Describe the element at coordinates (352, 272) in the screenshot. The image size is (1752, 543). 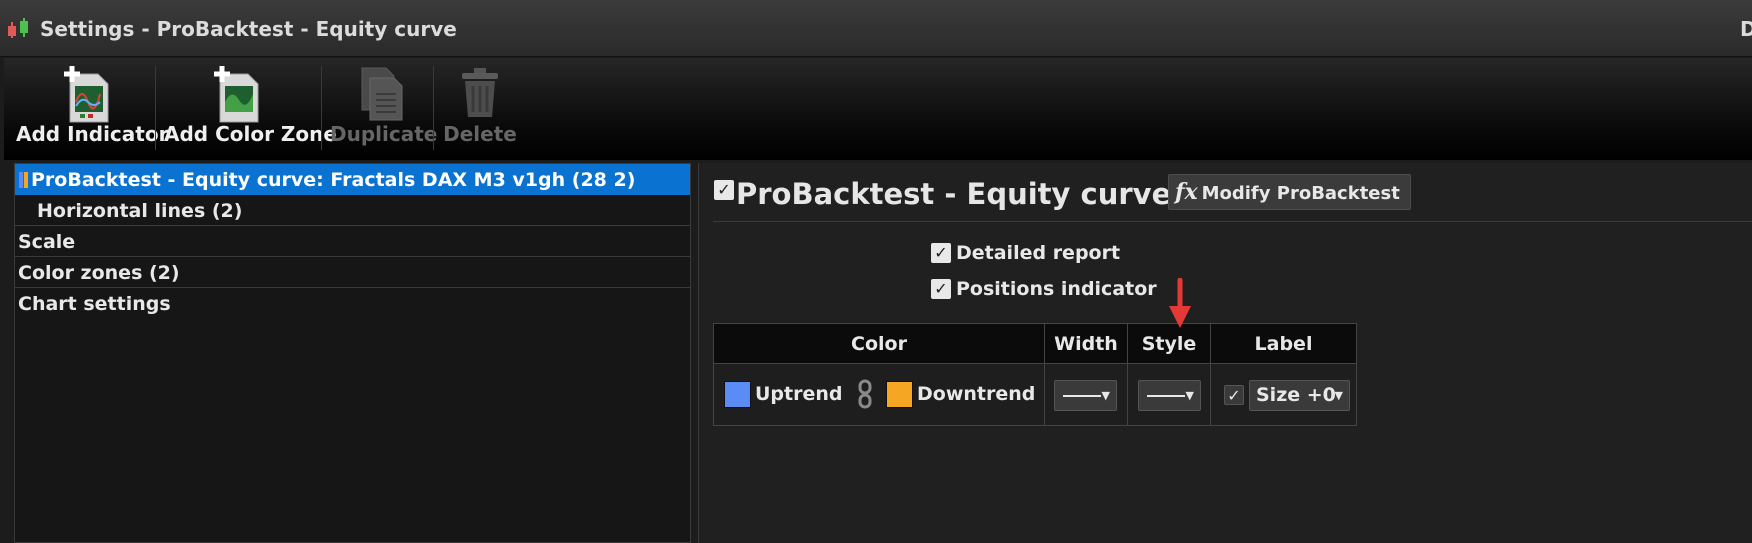
I see `tree-item-color-zones: Color zones (2)` at that location.